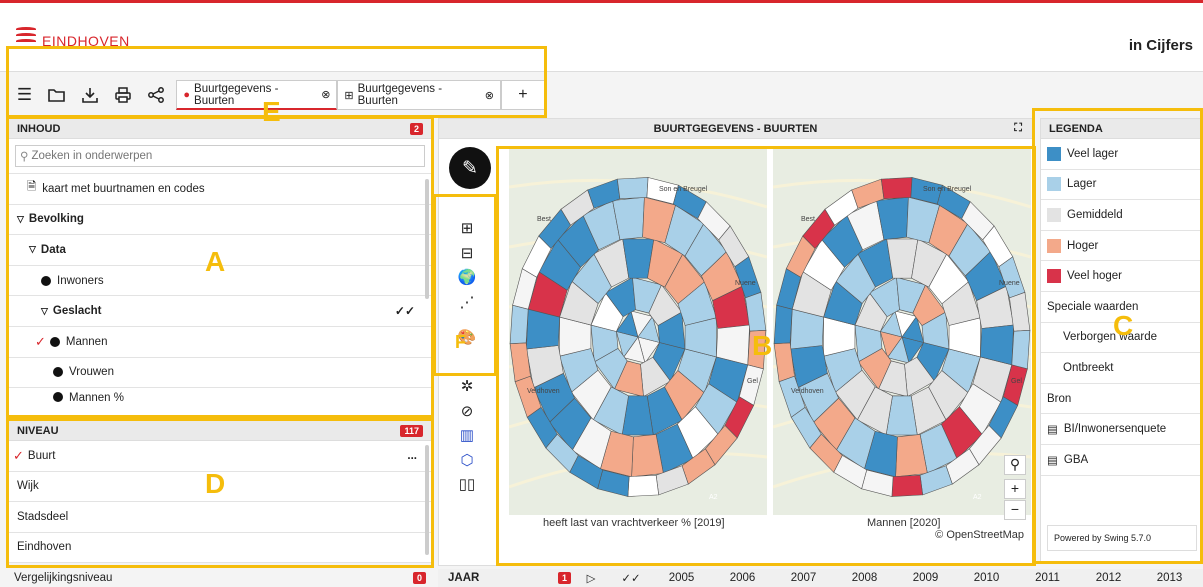  What do you see at coordinates (1015, 510) in the screenshot?
I see `zoom-out-button: −` at bounding box center [1015, 510].